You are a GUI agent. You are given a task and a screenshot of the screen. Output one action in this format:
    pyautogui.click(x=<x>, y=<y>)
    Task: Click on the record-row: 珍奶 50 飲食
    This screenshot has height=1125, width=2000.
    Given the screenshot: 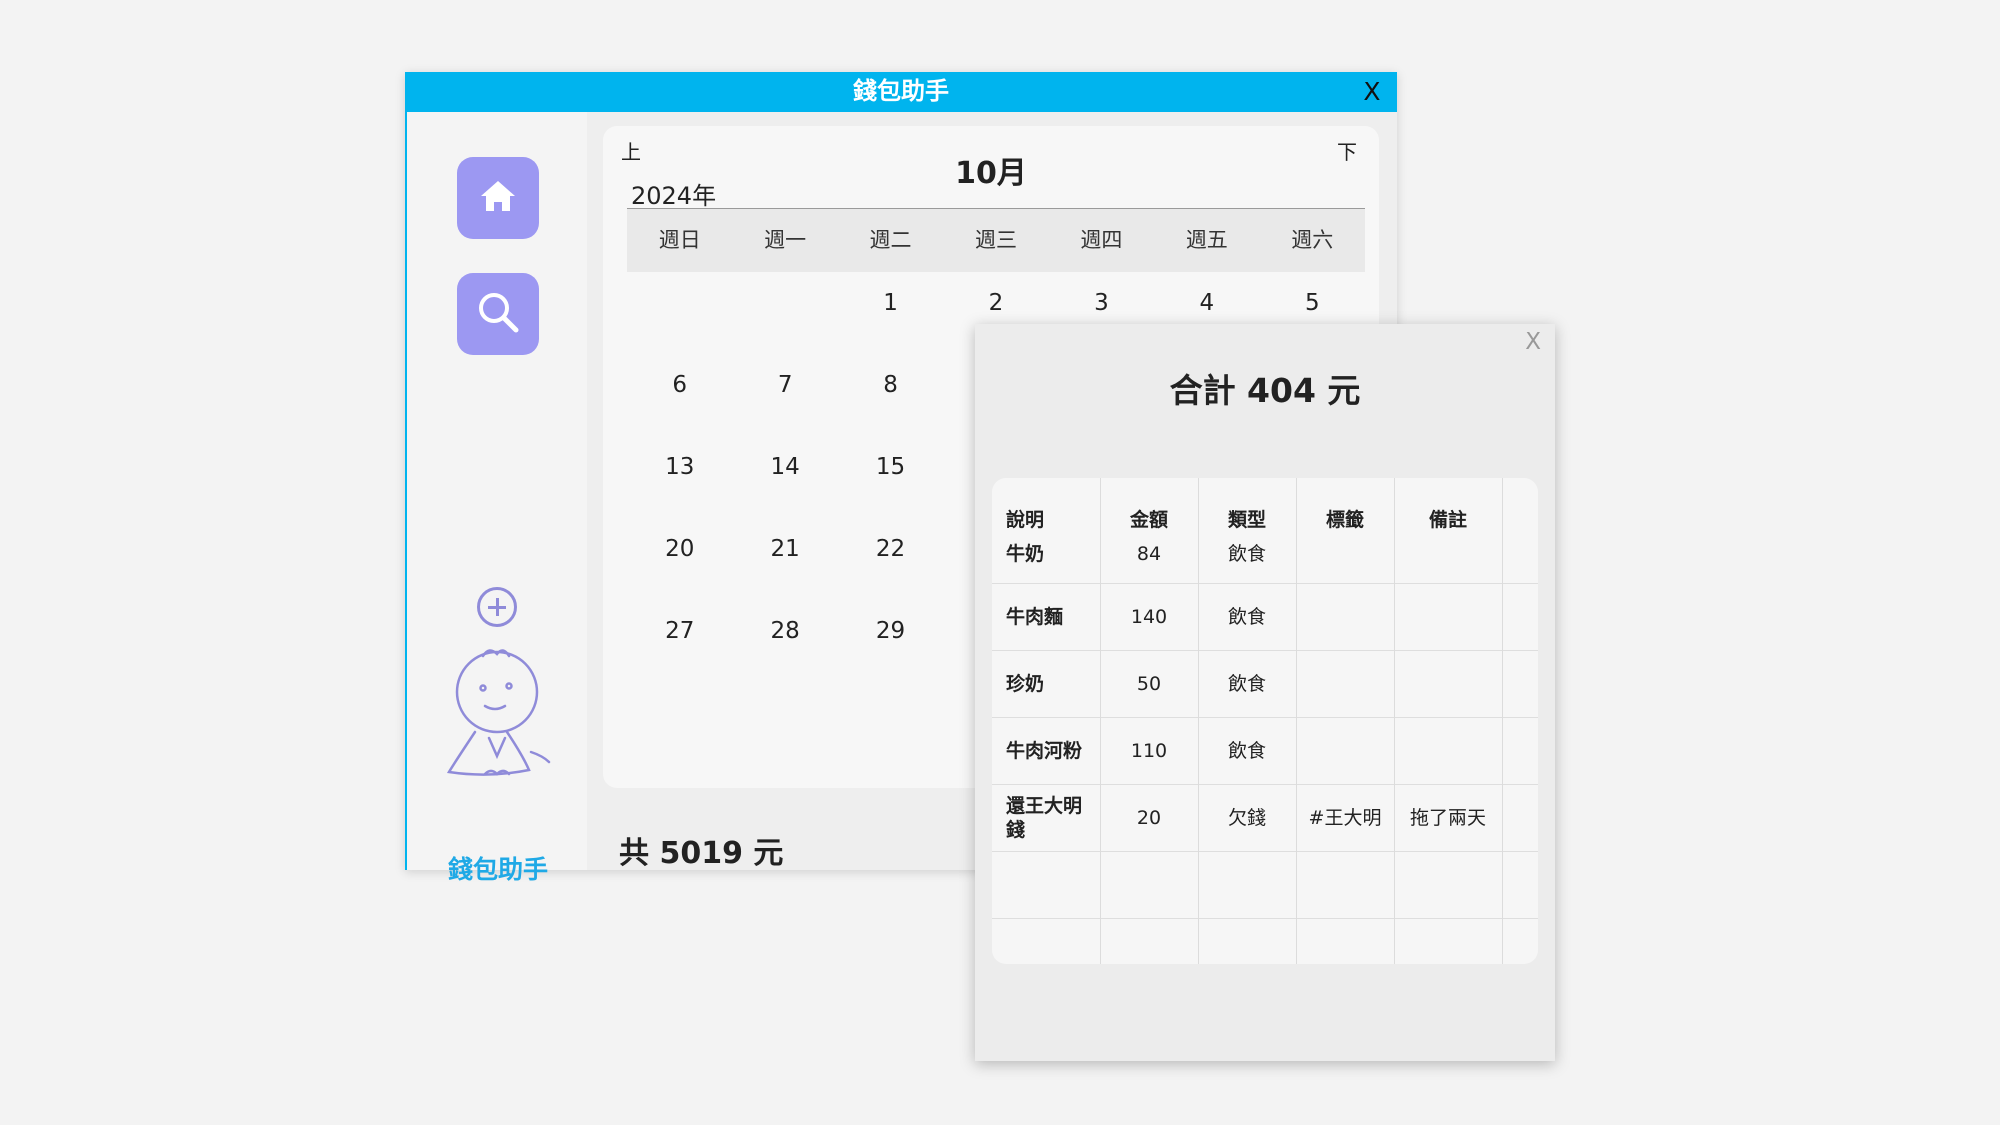 What is the action you would take?
    pyautogui.click(x=1265, y=683)
    